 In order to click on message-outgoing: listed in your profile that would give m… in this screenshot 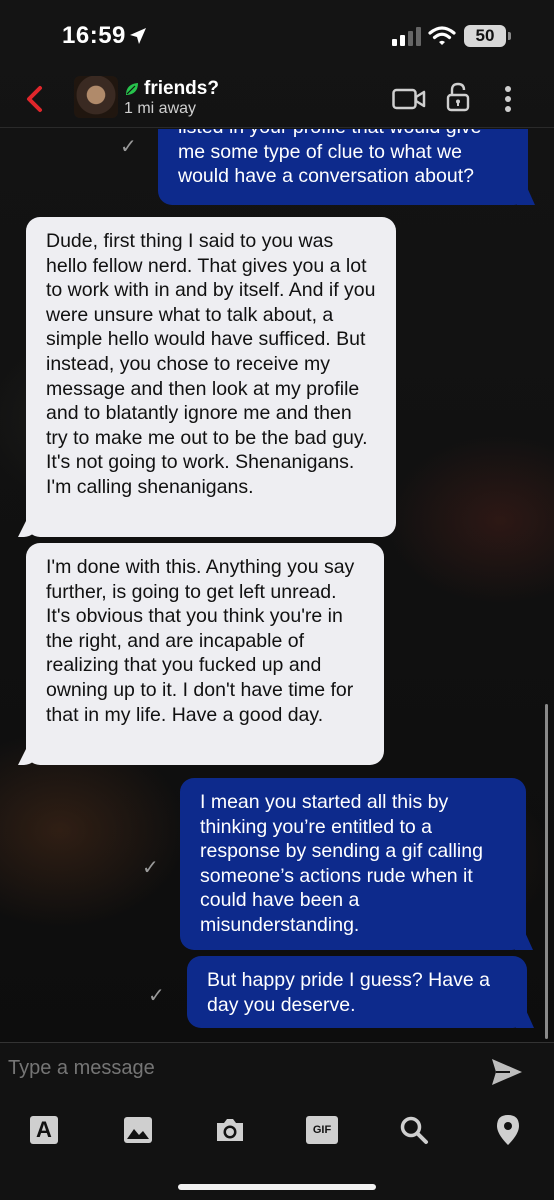, I will do `click(343, 167)`.